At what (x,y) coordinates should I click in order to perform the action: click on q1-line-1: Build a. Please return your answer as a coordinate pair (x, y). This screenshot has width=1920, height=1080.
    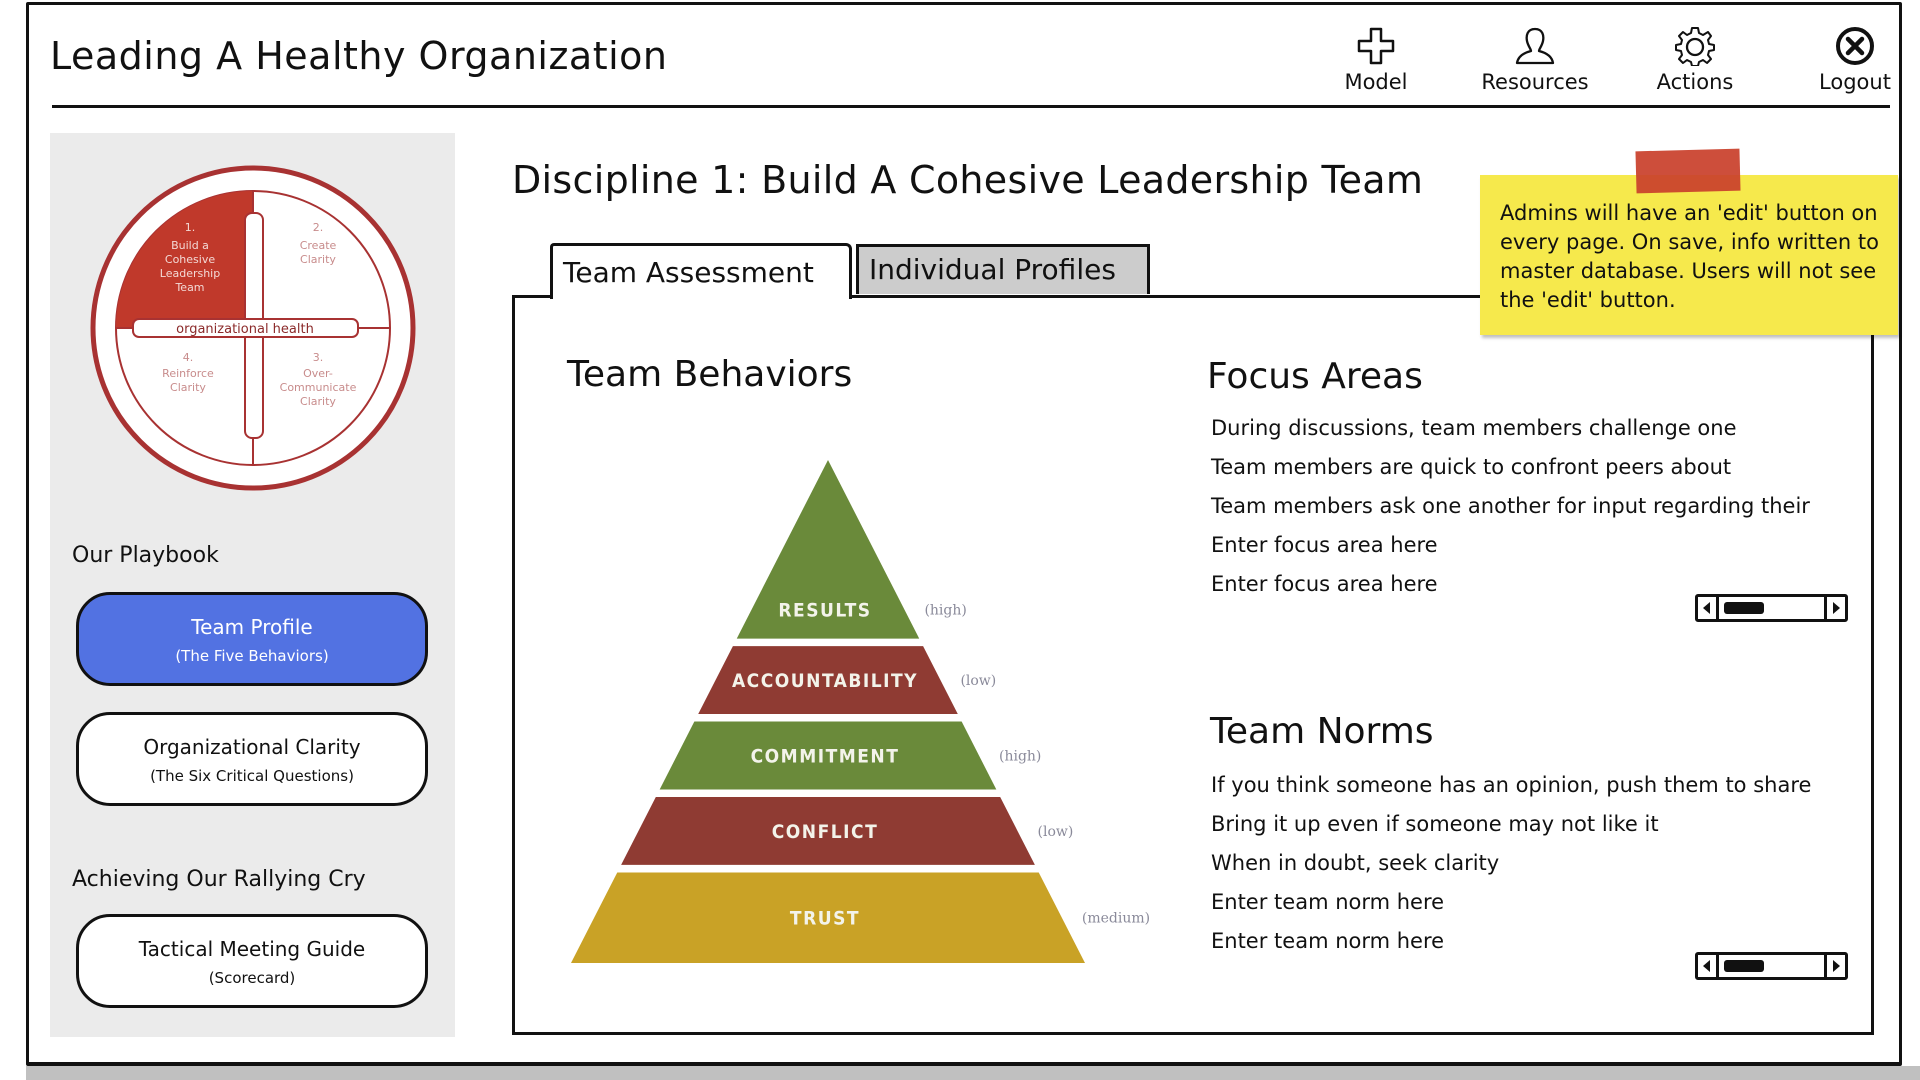
    Looking at the image, I should click on (190, 245).